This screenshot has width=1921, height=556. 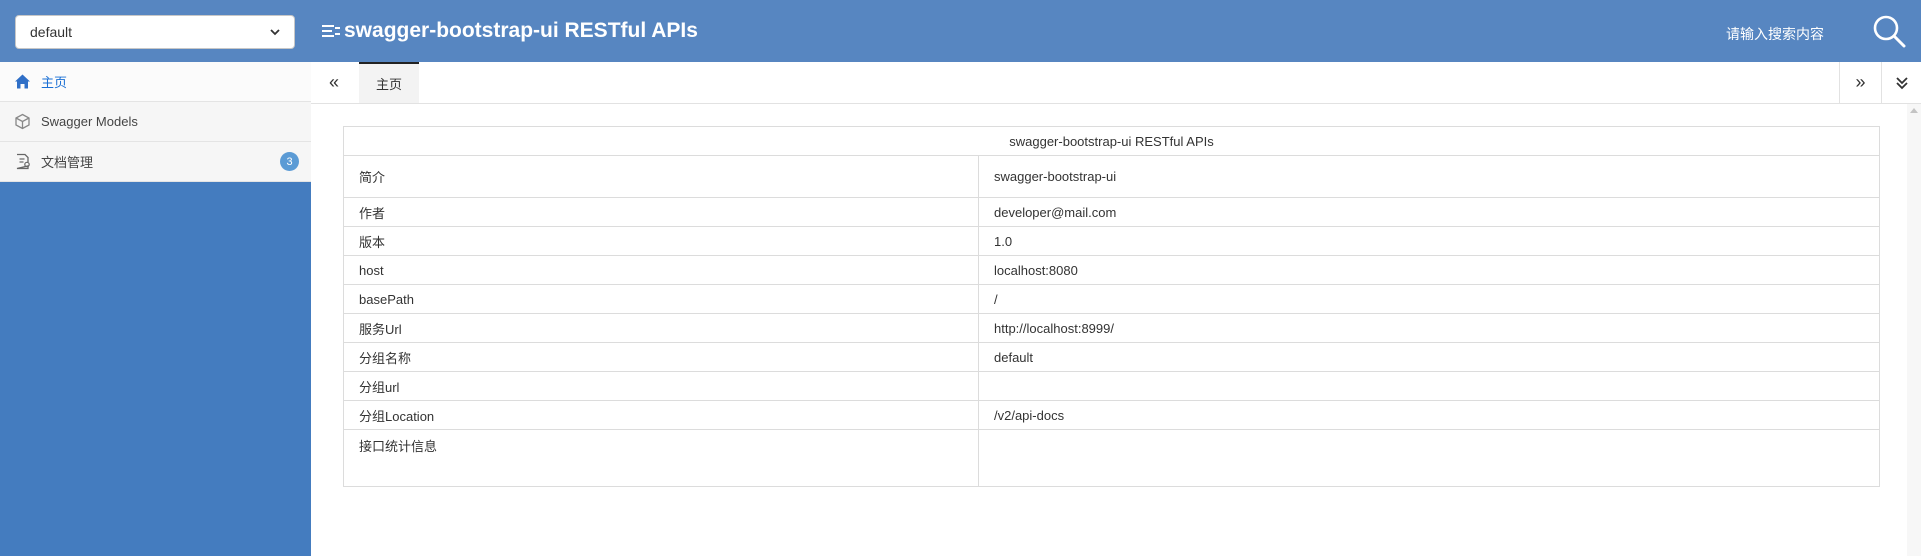 I want to click on row-key: 作者, so click(x=661, y=212).